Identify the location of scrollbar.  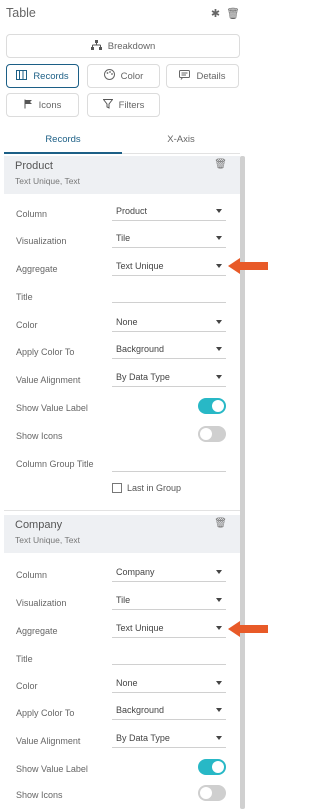
(242, 482).